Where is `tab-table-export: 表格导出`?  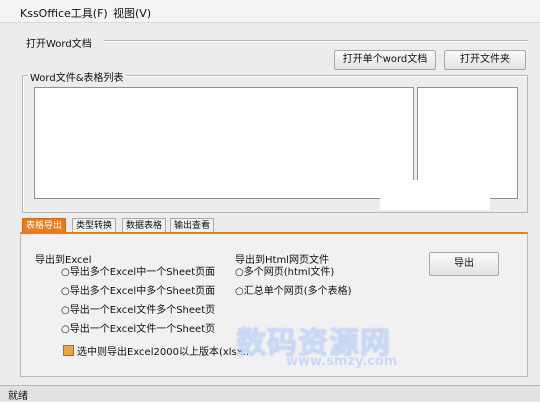 tab-table-export: 表格导出 is located at coordinates (44, 225).